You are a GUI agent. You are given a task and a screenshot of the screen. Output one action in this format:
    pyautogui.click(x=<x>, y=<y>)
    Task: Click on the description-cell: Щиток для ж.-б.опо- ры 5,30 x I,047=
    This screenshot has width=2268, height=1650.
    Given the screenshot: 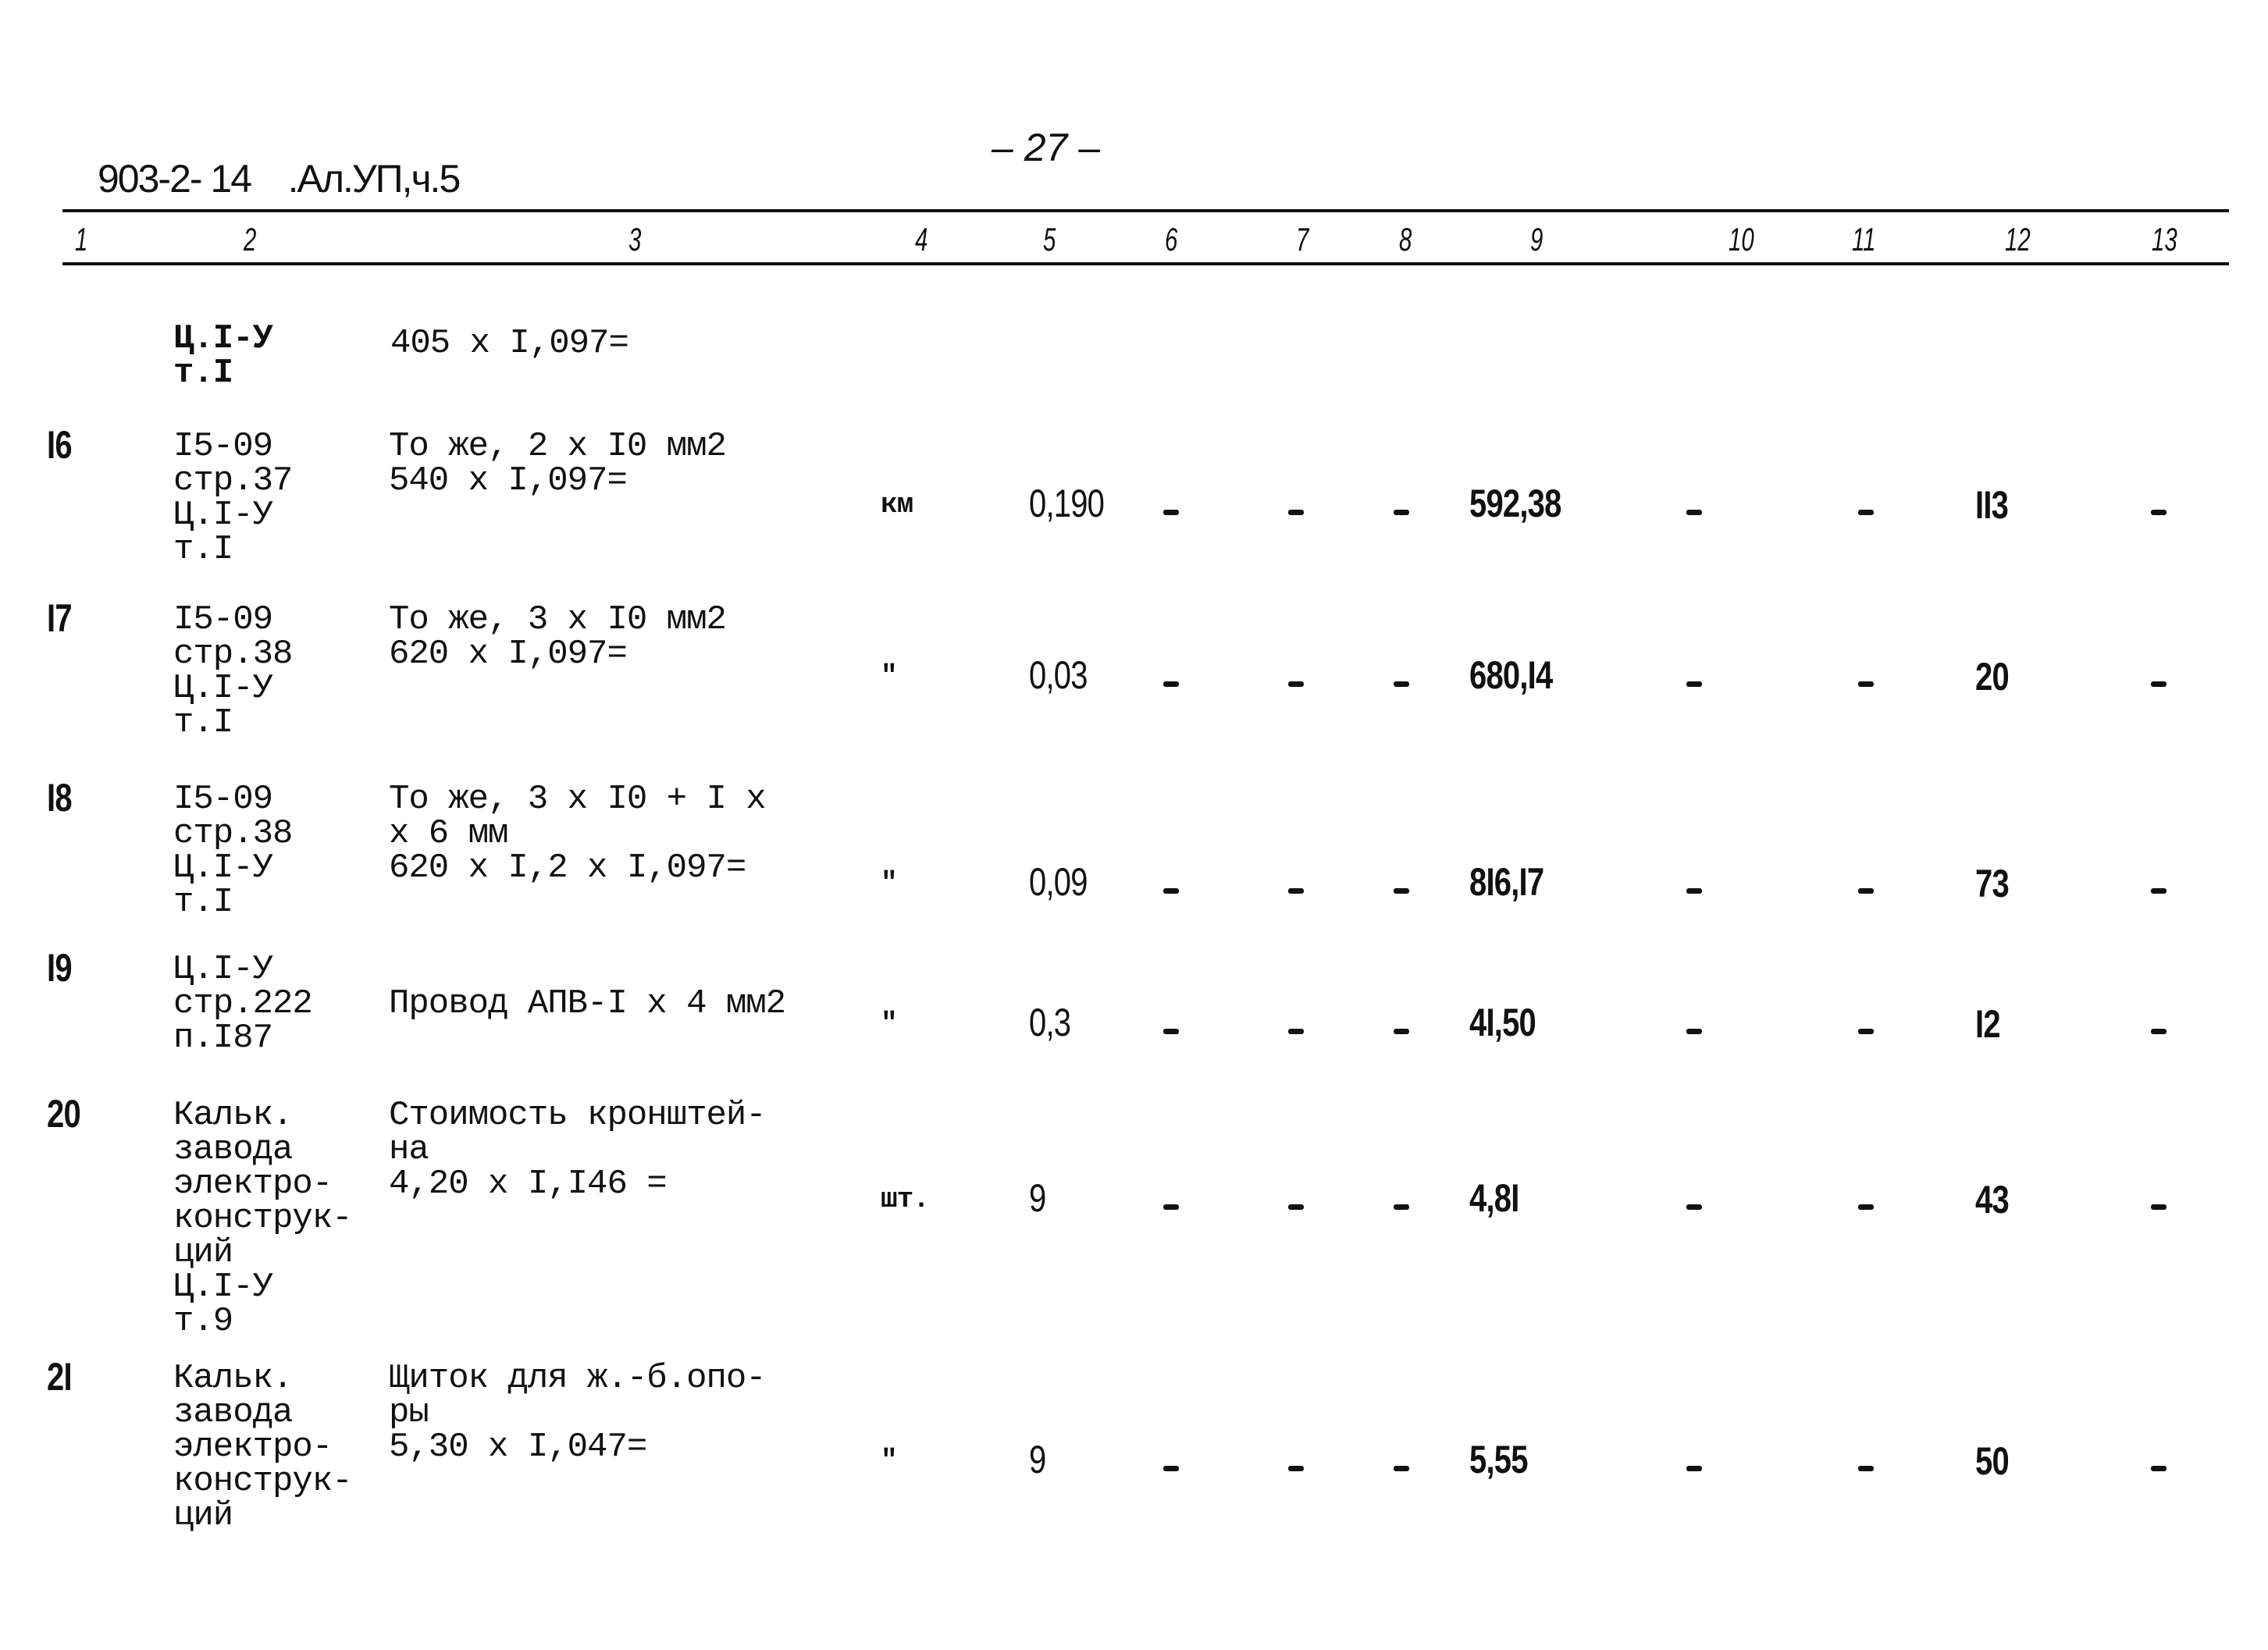 What is the action you would take?
    pyautogui.click(x=578, y=1413)
    